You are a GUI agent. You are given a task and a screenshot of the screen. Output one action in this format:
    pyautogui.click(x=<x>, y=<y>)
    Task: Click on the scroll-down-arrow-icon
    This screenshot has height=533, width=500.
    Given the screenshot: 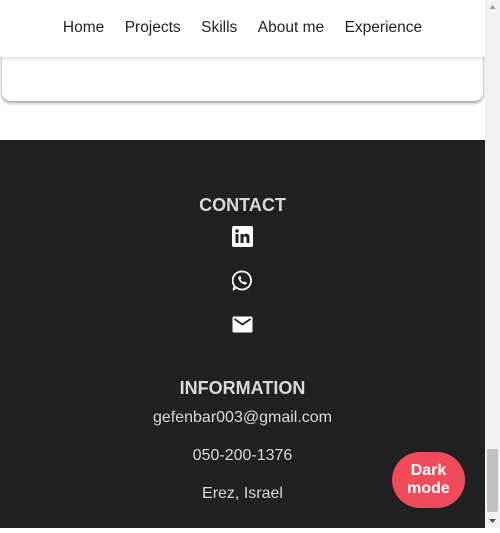 What is the action you would take?
    pyautogui.click(x=492, y=521)
    